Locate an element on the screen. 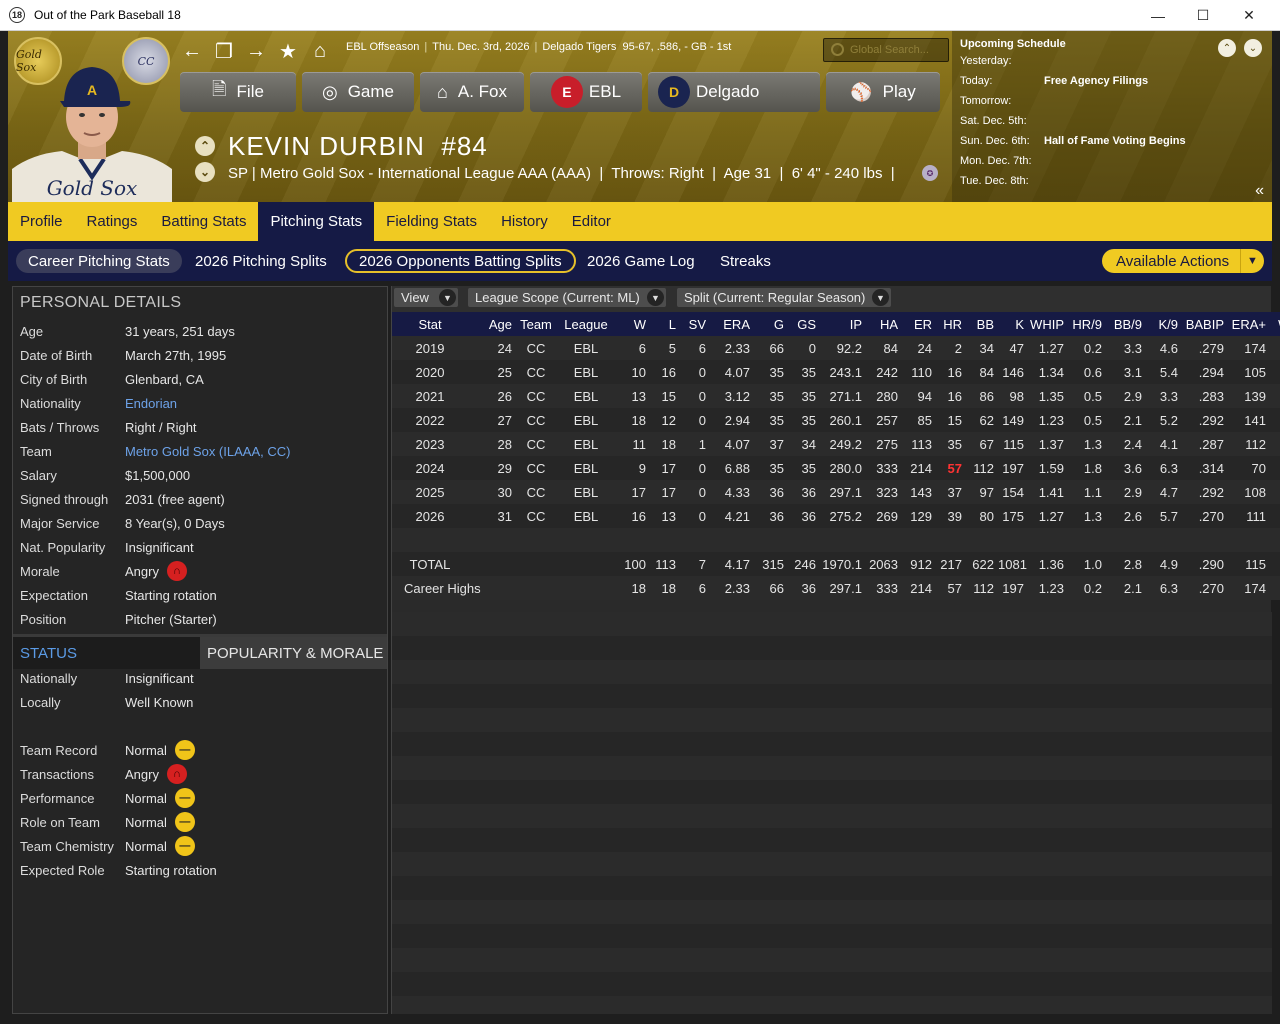 Image resolution: width=1280 pixels, height=1024 pixels. column-header: HR is located at coordinates (951, 324).